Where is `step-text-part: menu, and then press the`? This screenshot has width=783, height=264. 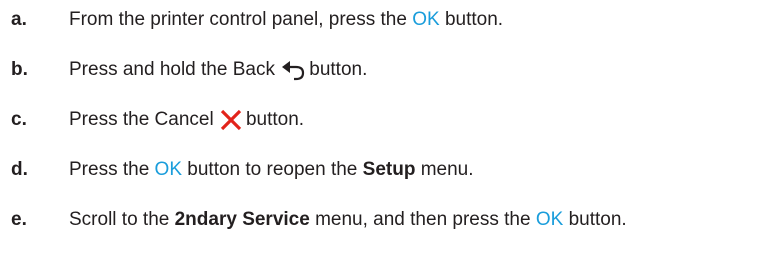
step-text-part: menu, and then press the is located at coordinates (422, 219).